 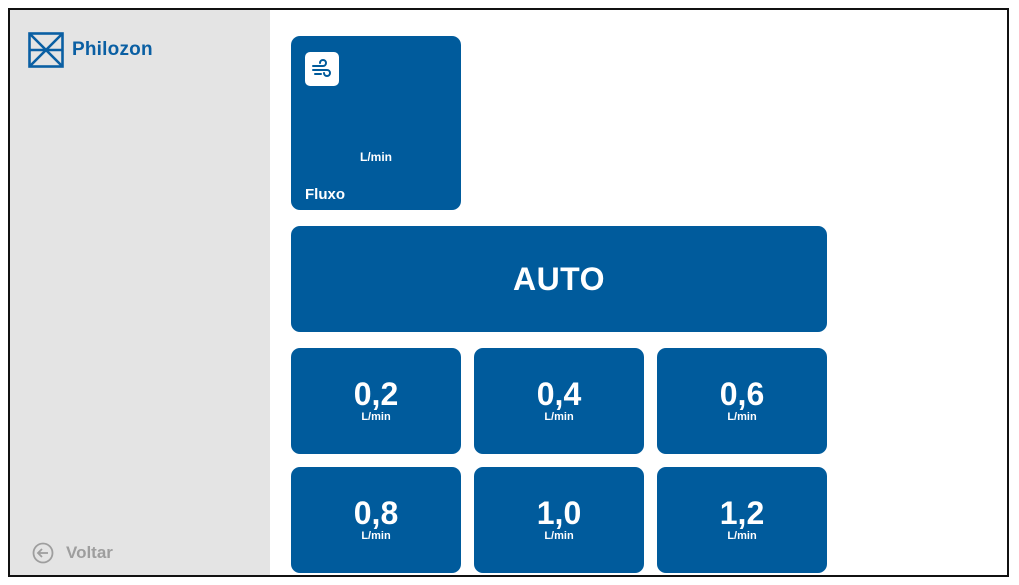 I want to click on brand-name: Philozon, so click(x=112, y=49).